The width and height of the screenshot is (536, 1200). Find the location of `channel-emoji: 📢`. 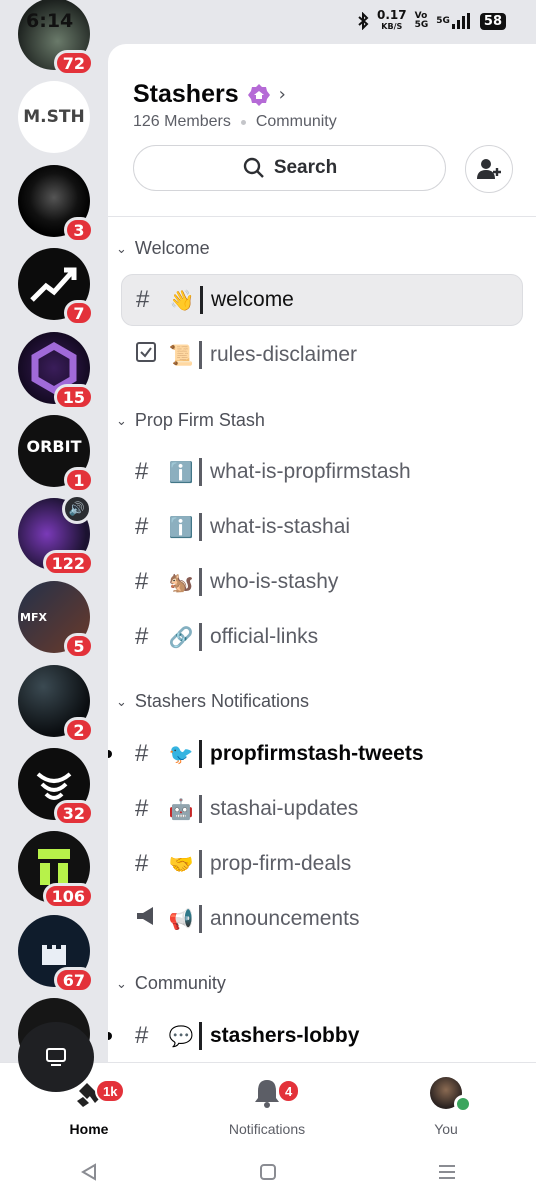

channel-emoji: 📢 is located at coordinates (181, 919).